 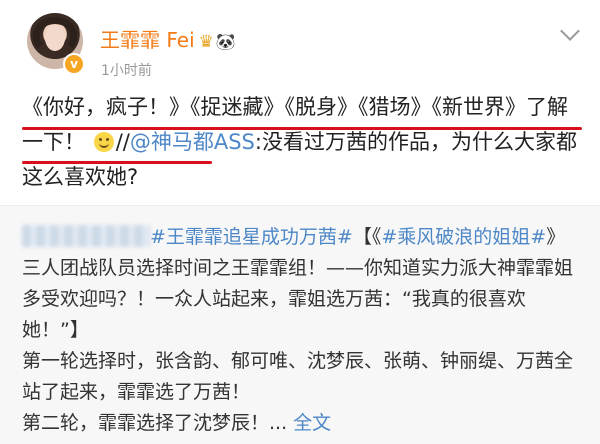 I want to click on smile-emoji-icon, so click(x=103, y=142).